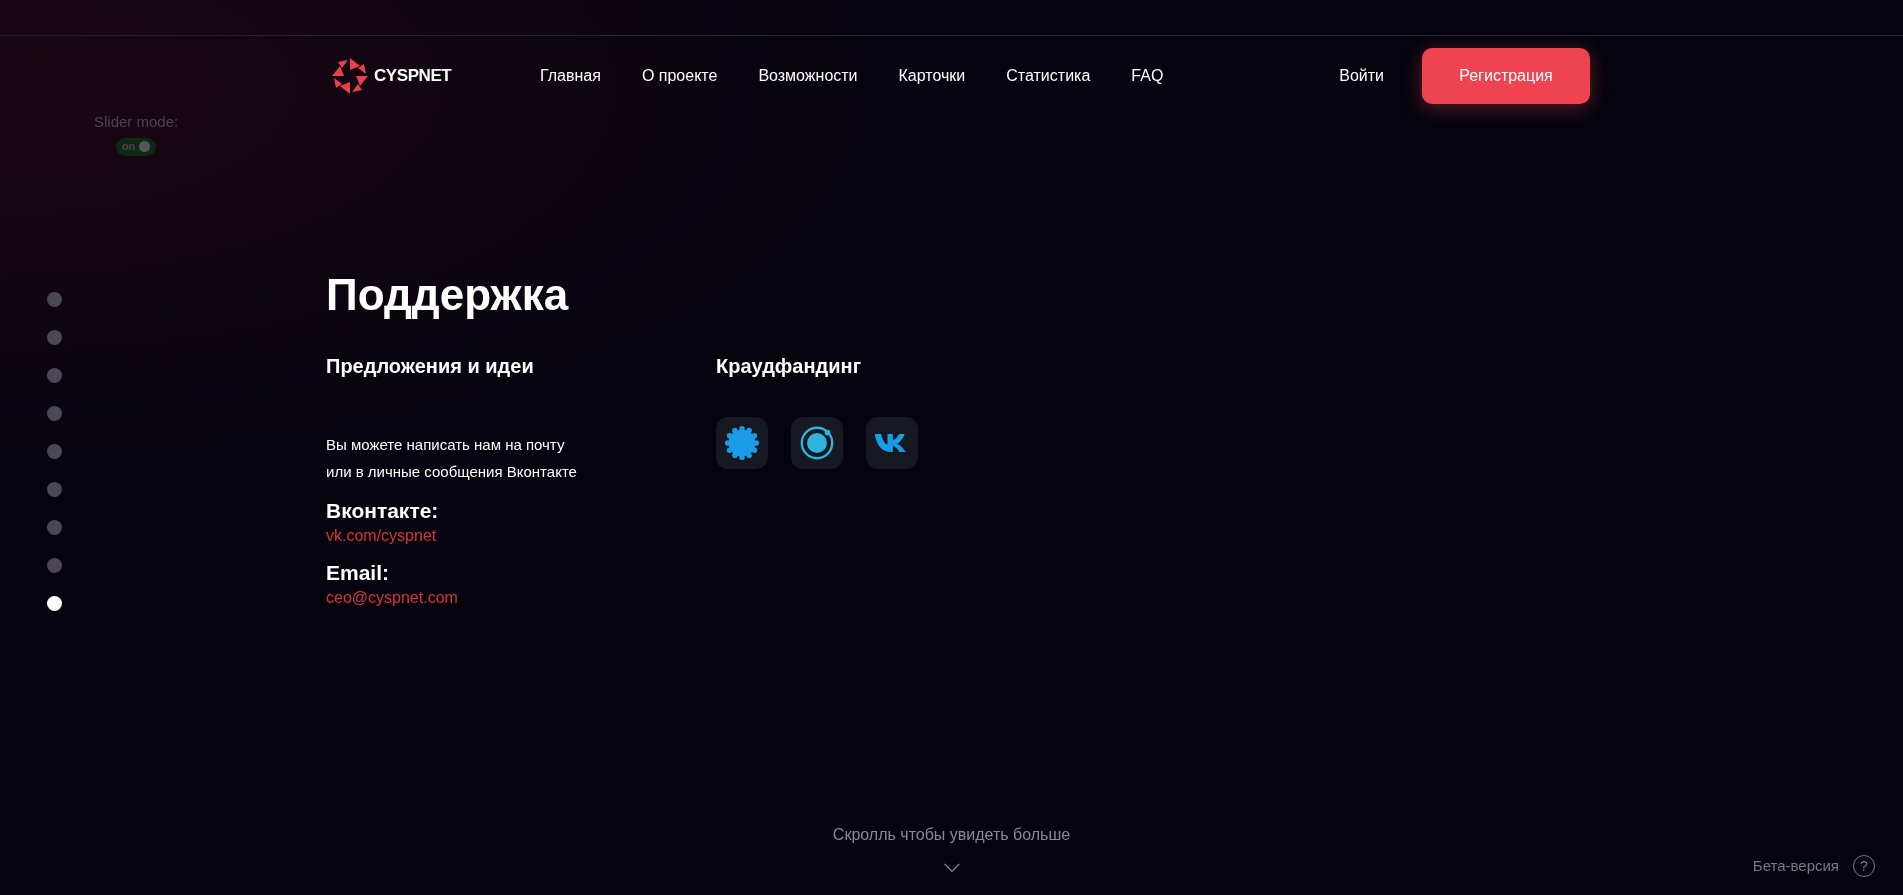  I want to click on login-link: Войти, so click(1361, 76).